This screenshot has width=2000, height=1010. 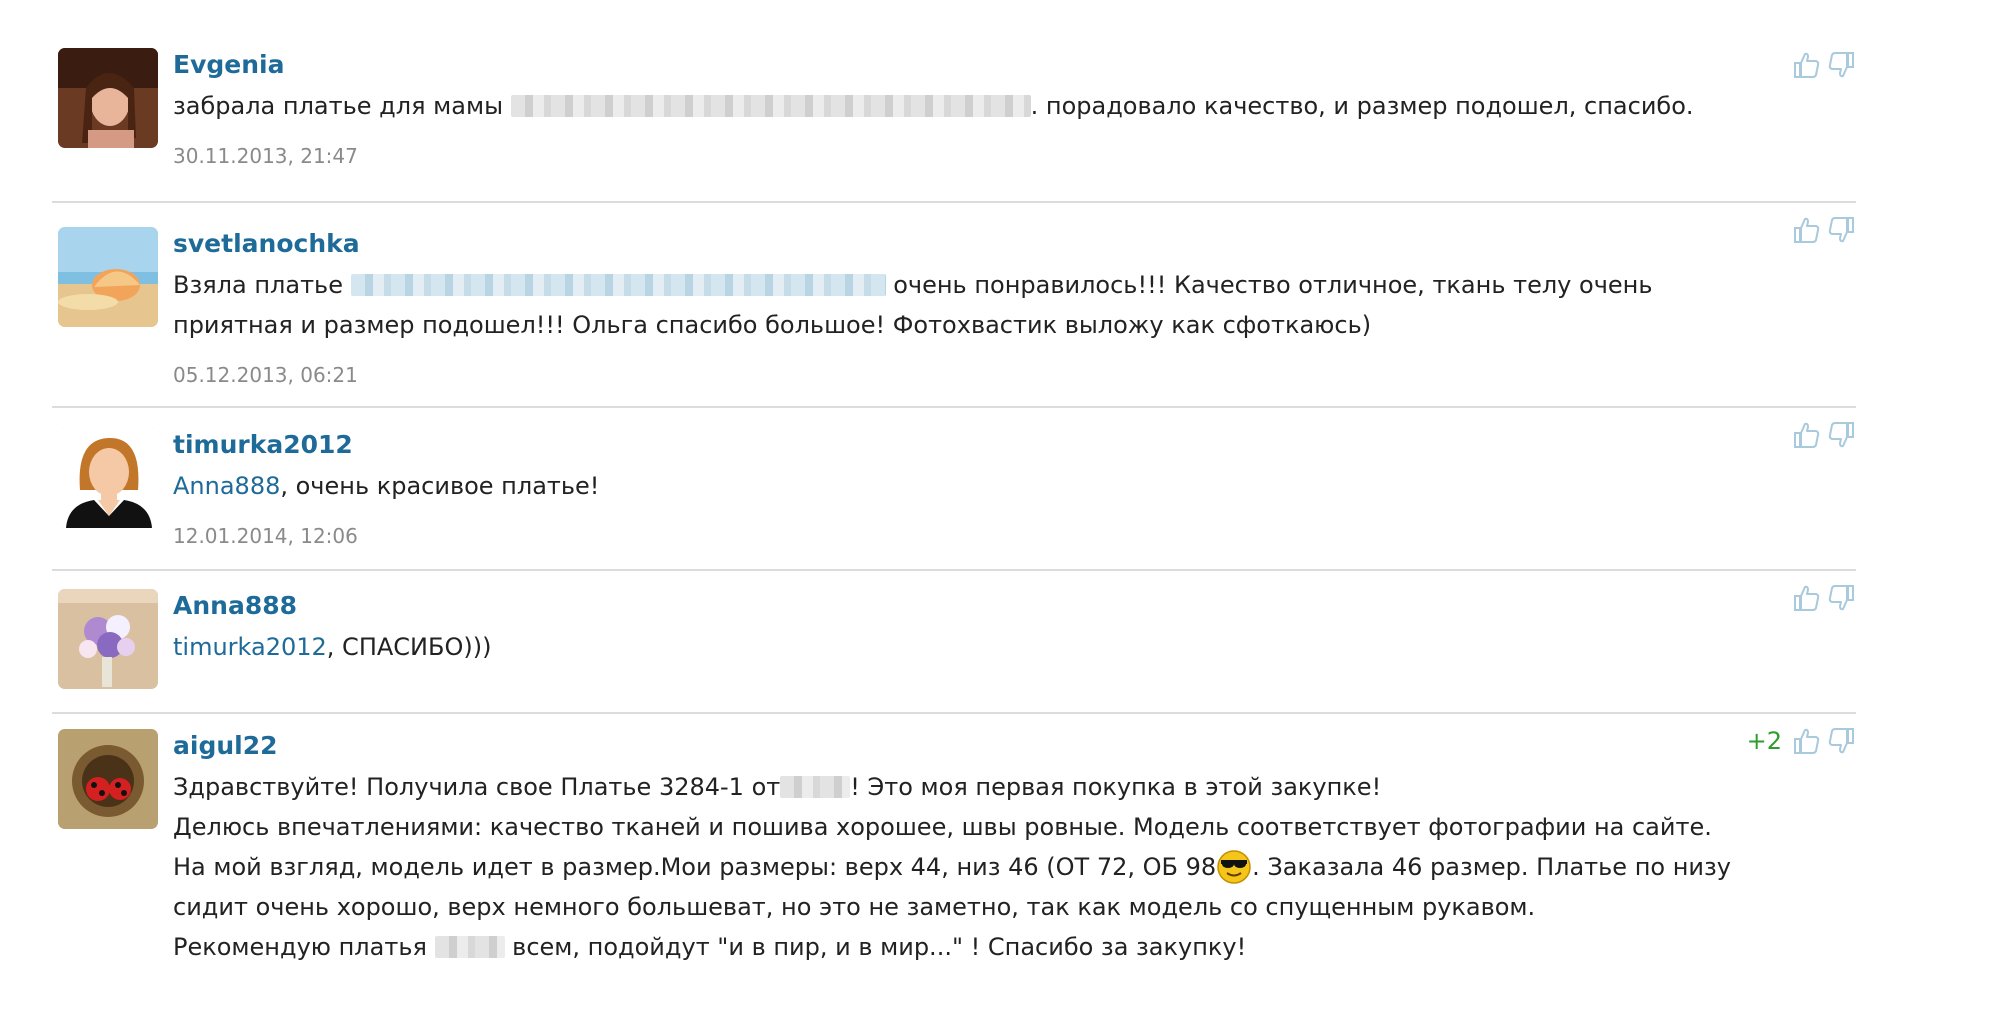 What do you see at coordinates (342, 106) in the screenshot?
I see `comment-text-fragment: забрала платье для мамы` at bounding box center [342, 106].